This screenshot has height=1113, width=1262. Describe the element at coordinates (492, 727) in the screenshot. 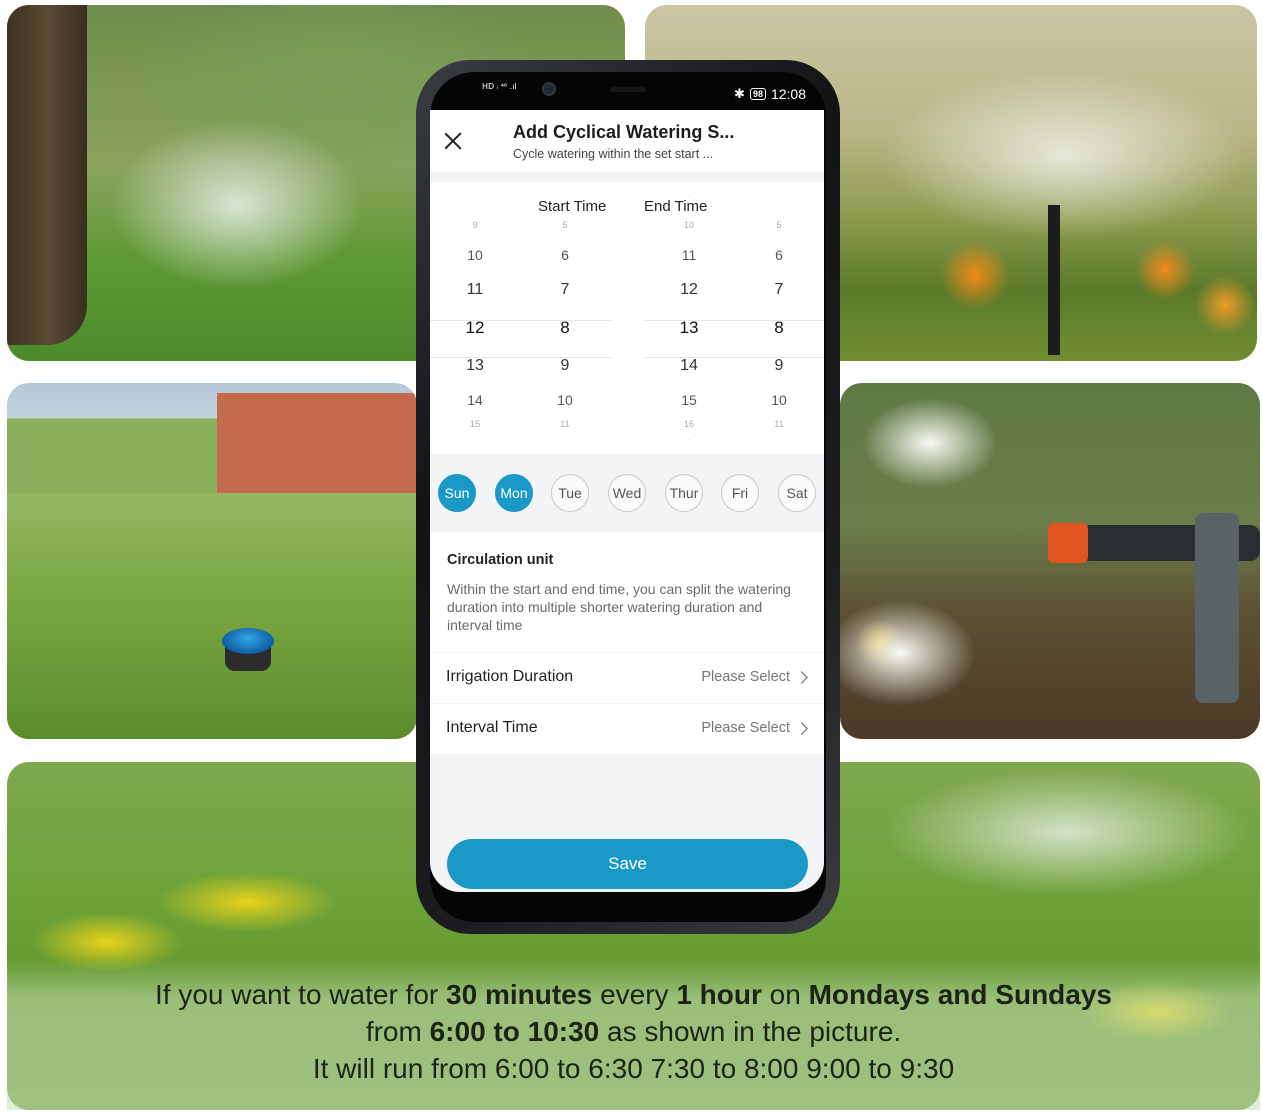

I see `interval-time-label: Interval Time` at that location.